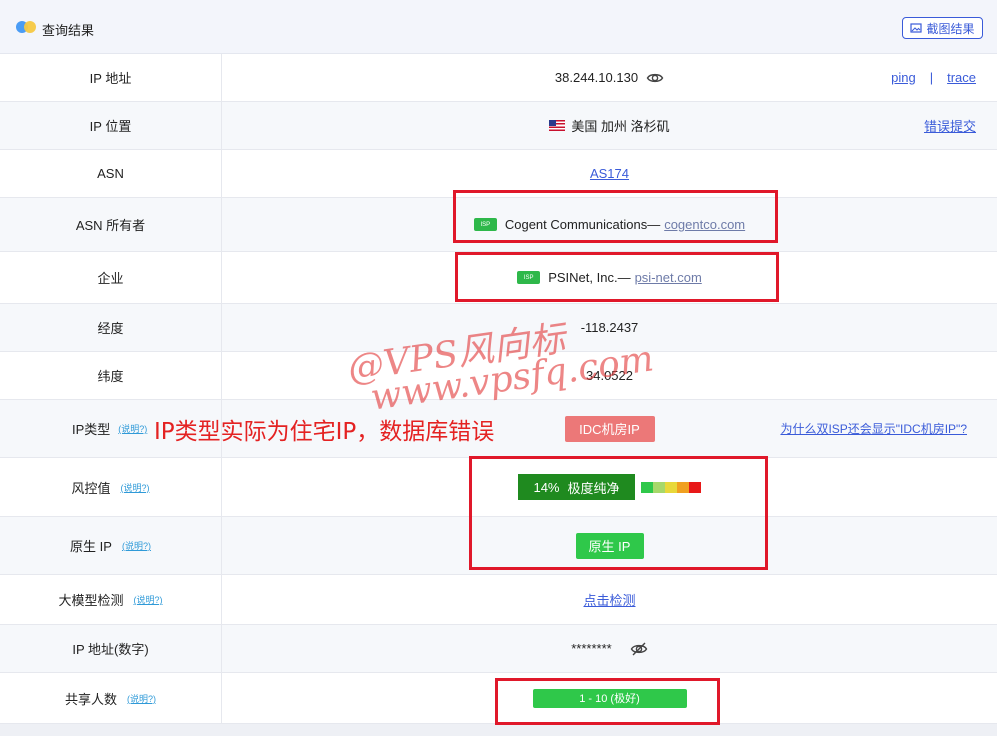 The width and height of the screenshot is (997, 736). I want to click on shared-explain-link: (说明?), so click(141, 698).